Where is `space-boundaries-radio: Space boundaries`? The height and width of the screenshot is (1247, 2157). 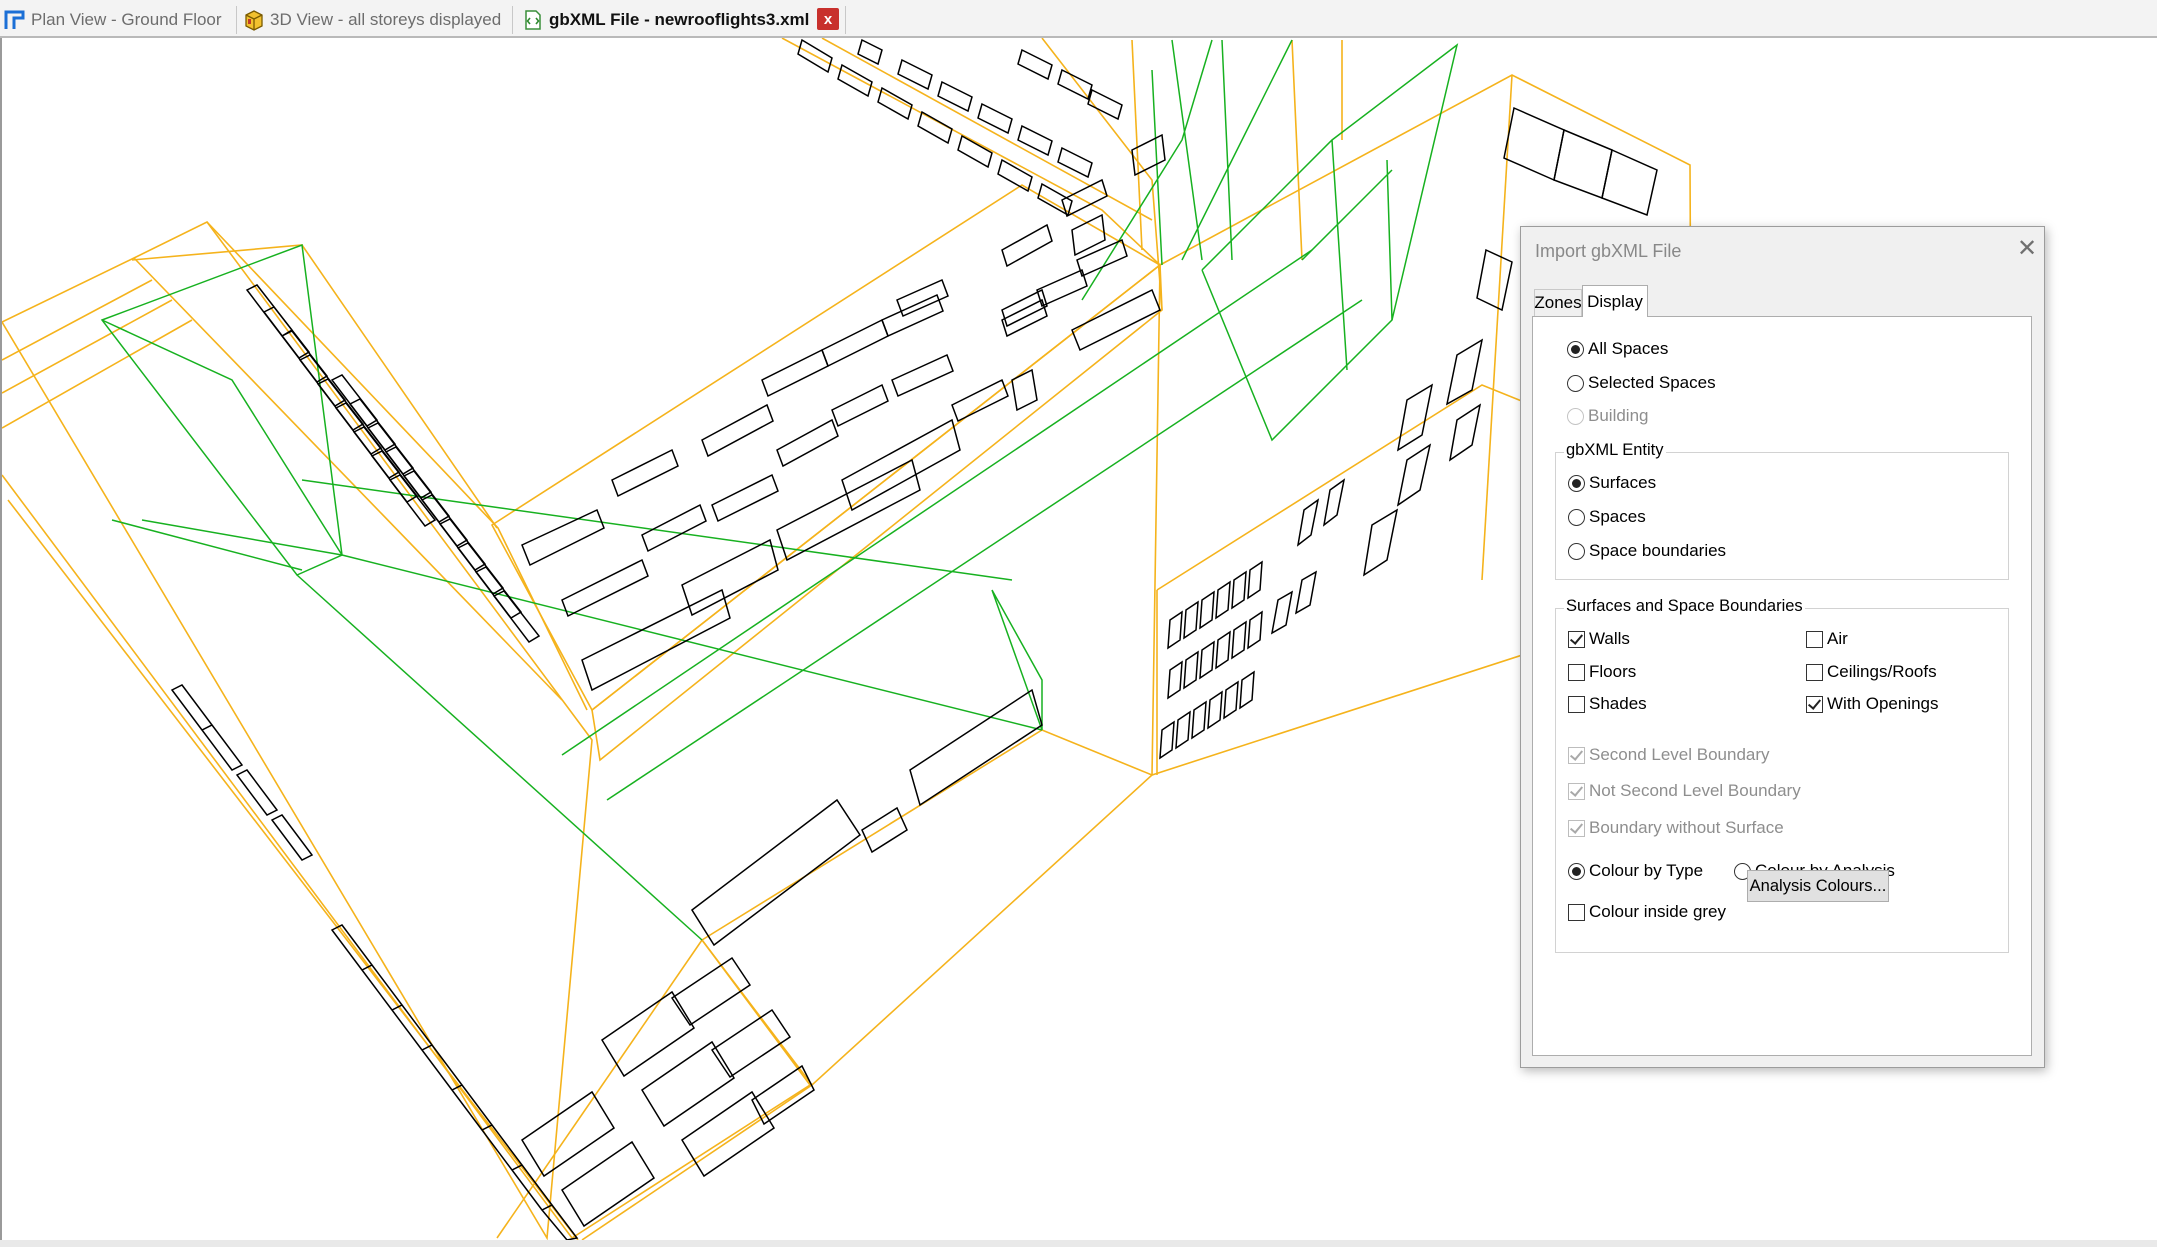
space-boundaries-radio: Space boundaries is located at coordinates (1647, 551).